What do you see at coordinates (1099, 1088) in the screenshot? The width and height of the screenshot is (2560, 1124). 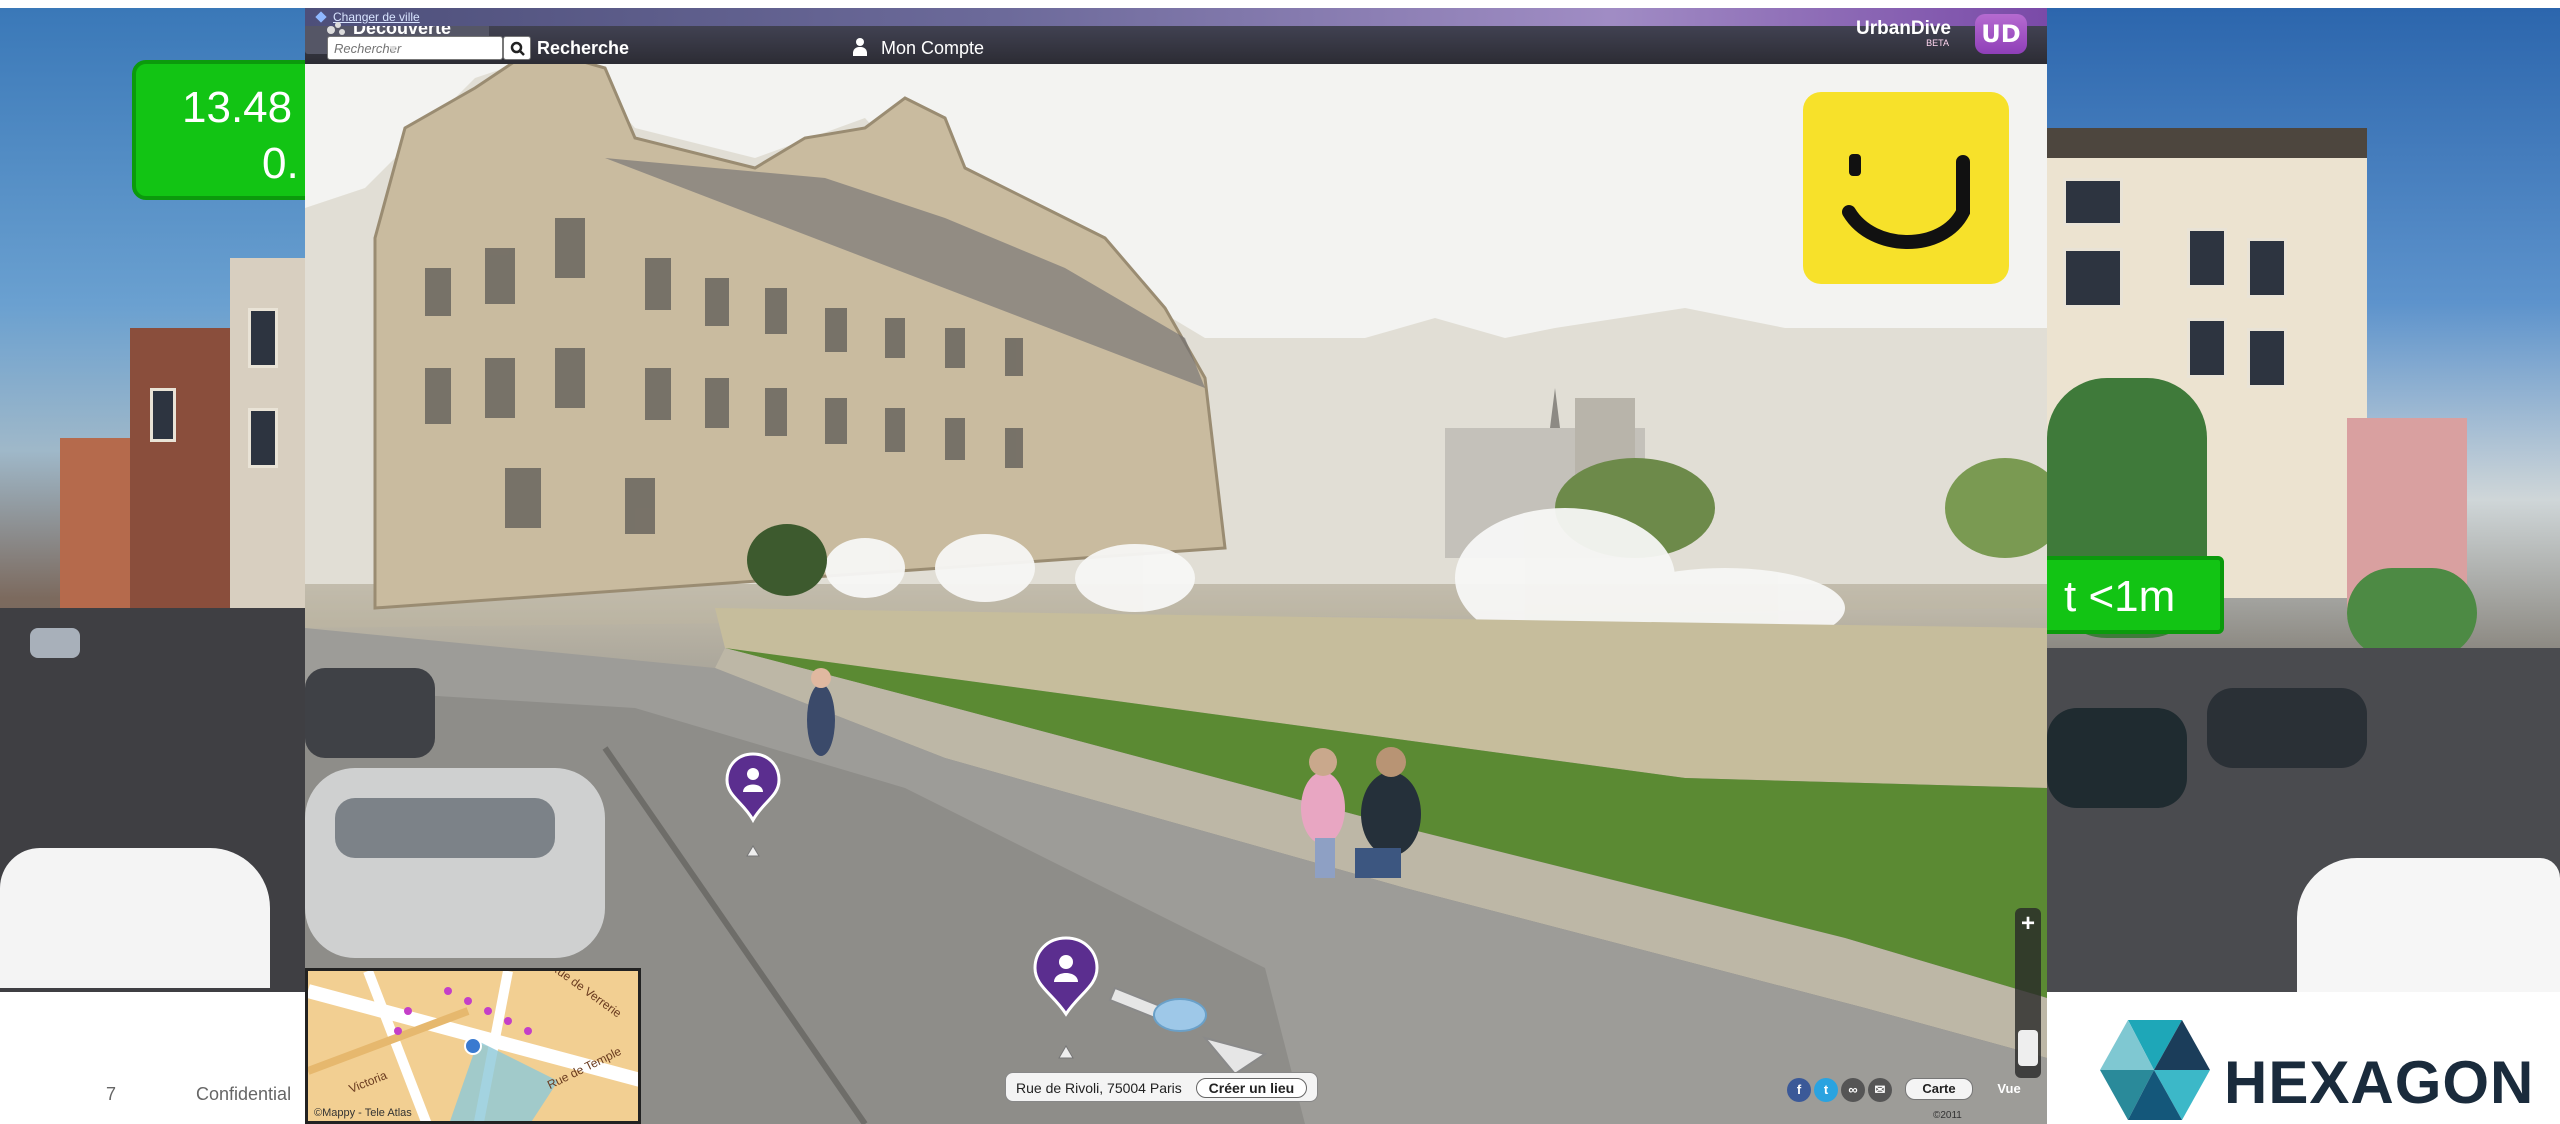 I see `address-text: Rue de Rivoli, 75004 Paris` at bounding box center [1099, 1088].